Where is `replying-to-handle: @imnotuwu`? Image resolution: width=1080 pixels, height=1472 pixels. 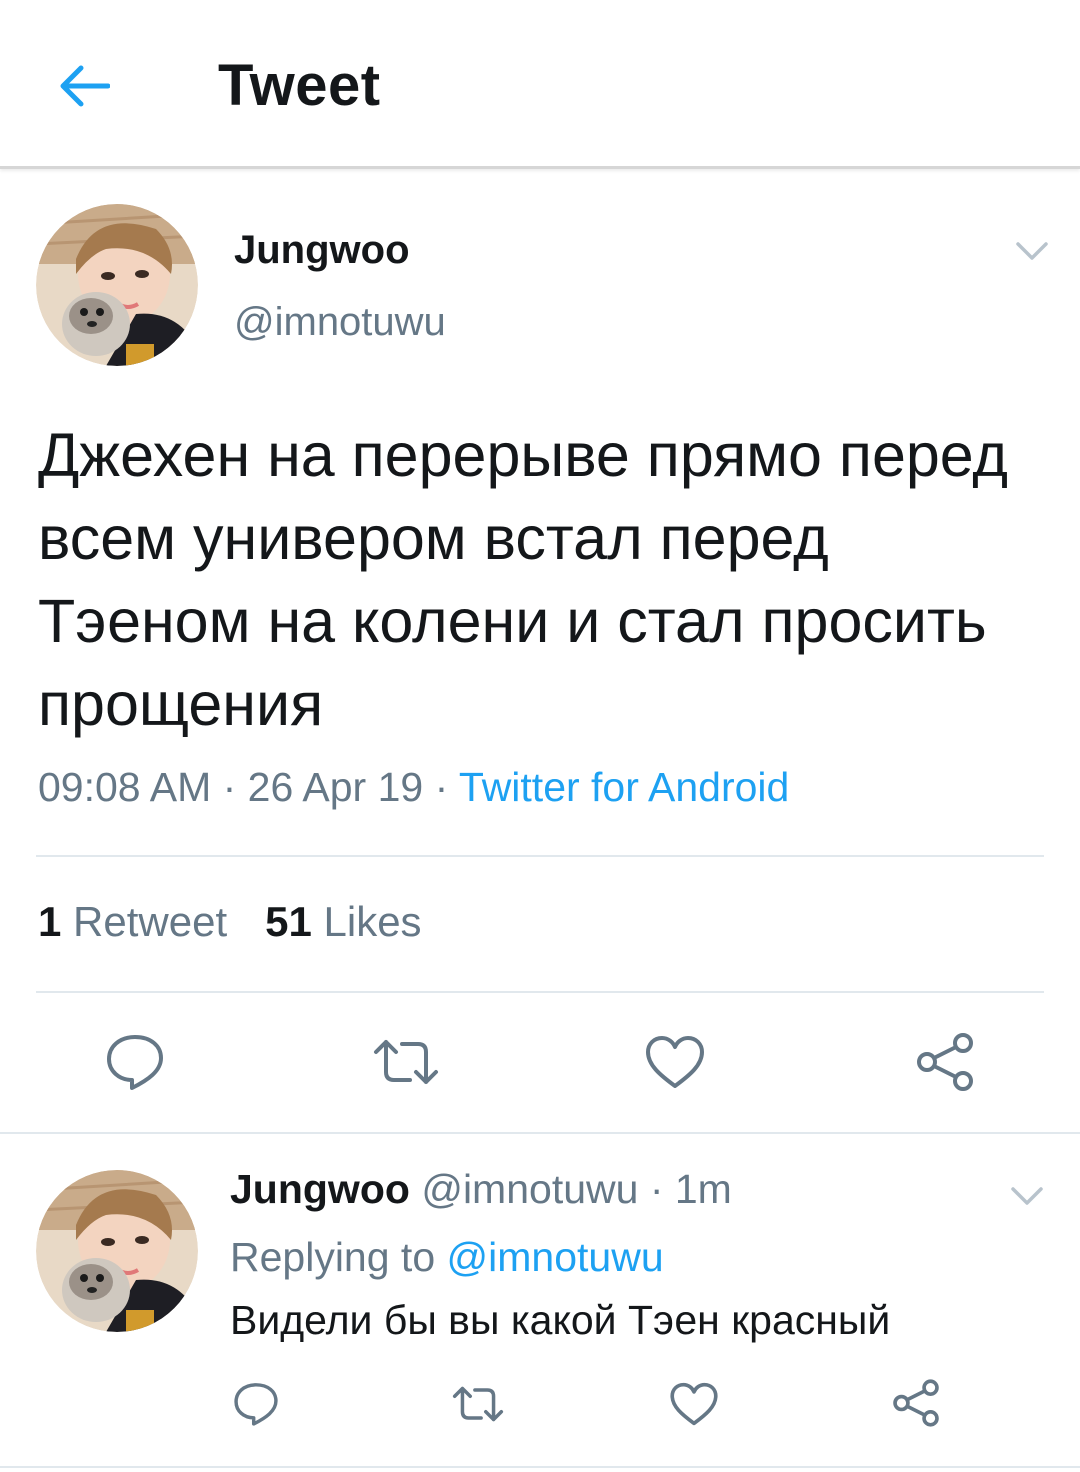 replying-to-handle: @imnotuwu is located at coordinates (555, 1257).